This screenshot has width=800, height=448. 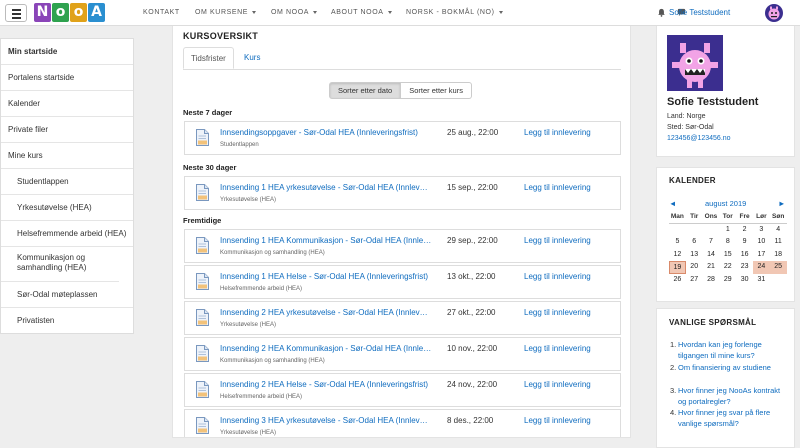 What do you see at coordinates (778, 242) in the screenshot?
I see `calendar-day: 11` at bounding box center [778, 242].